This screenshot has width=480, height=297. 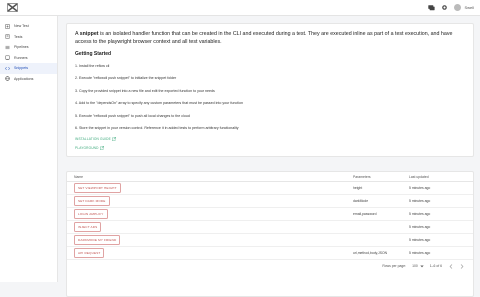 What do you see at coordinates (210, 177) in the screenshot?
I see `column-header-name: Name` at bounding box center [210, 177].